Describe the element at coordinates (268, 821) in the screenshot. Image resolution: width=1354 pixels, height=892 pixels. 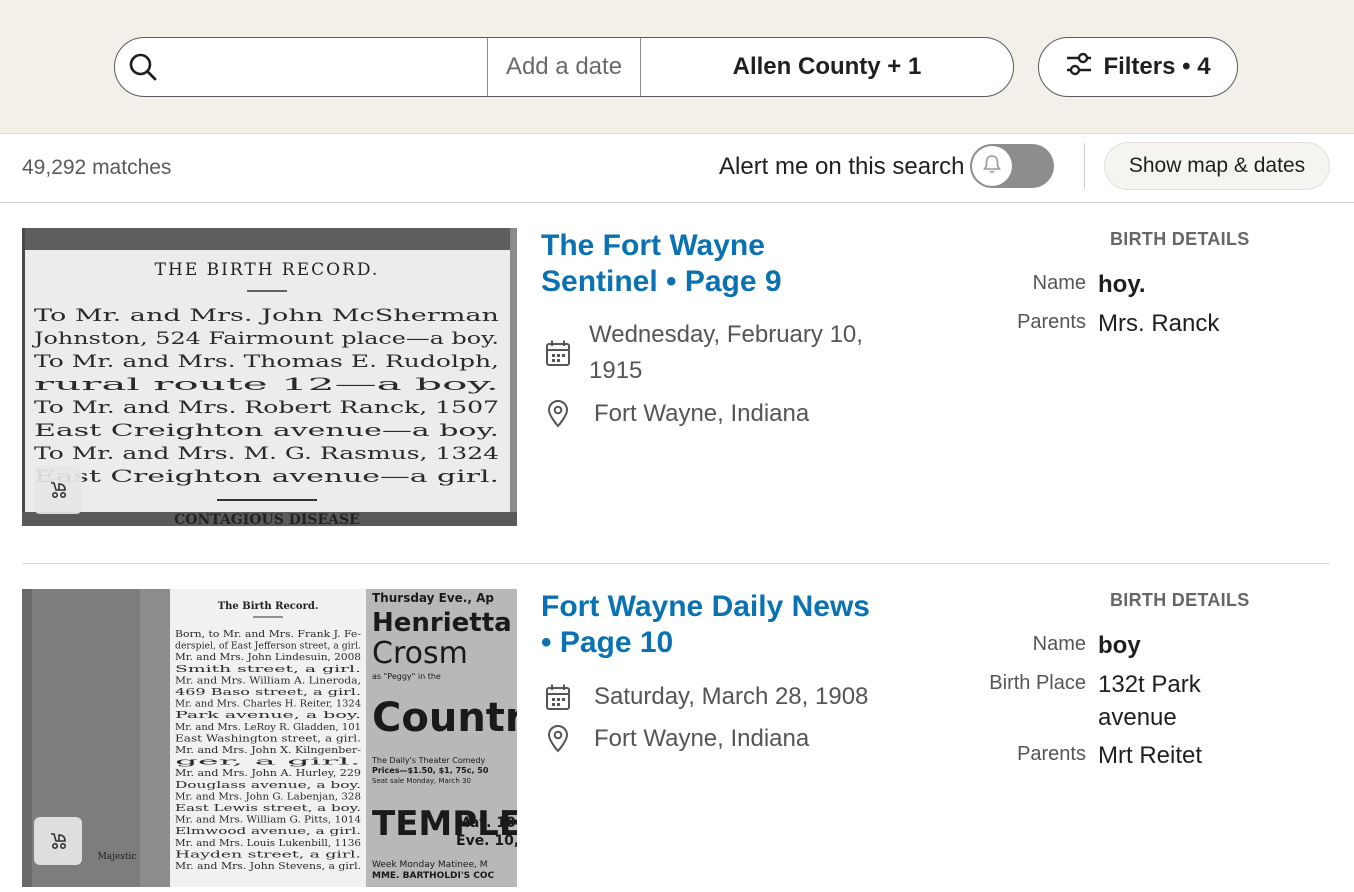
I see `clipping-line: Mr. and Mrs. William G. Pitts, 1014` at that location.